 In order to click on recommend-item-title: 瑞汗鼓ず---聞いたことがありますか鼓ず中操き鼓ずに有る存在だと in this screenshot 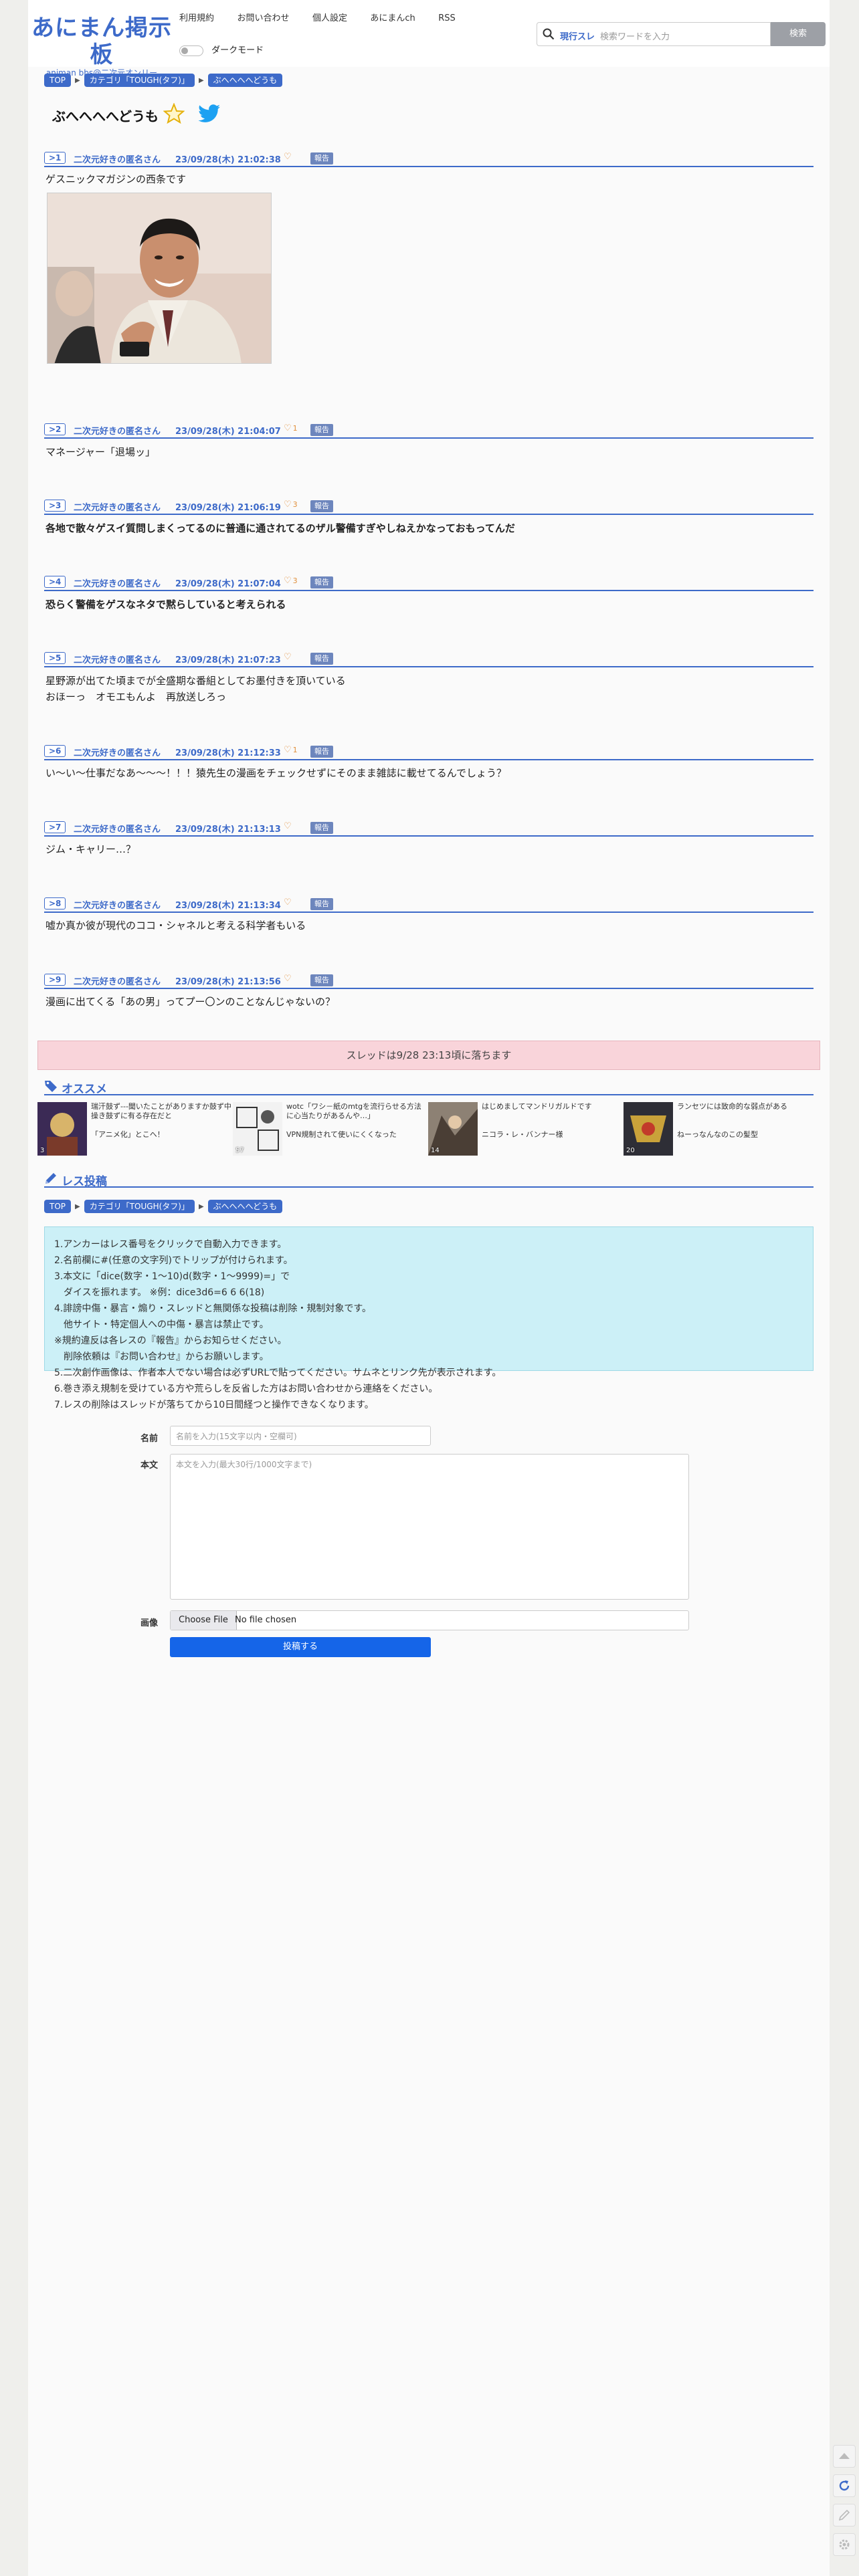, I will do `click(161, 1111)`.